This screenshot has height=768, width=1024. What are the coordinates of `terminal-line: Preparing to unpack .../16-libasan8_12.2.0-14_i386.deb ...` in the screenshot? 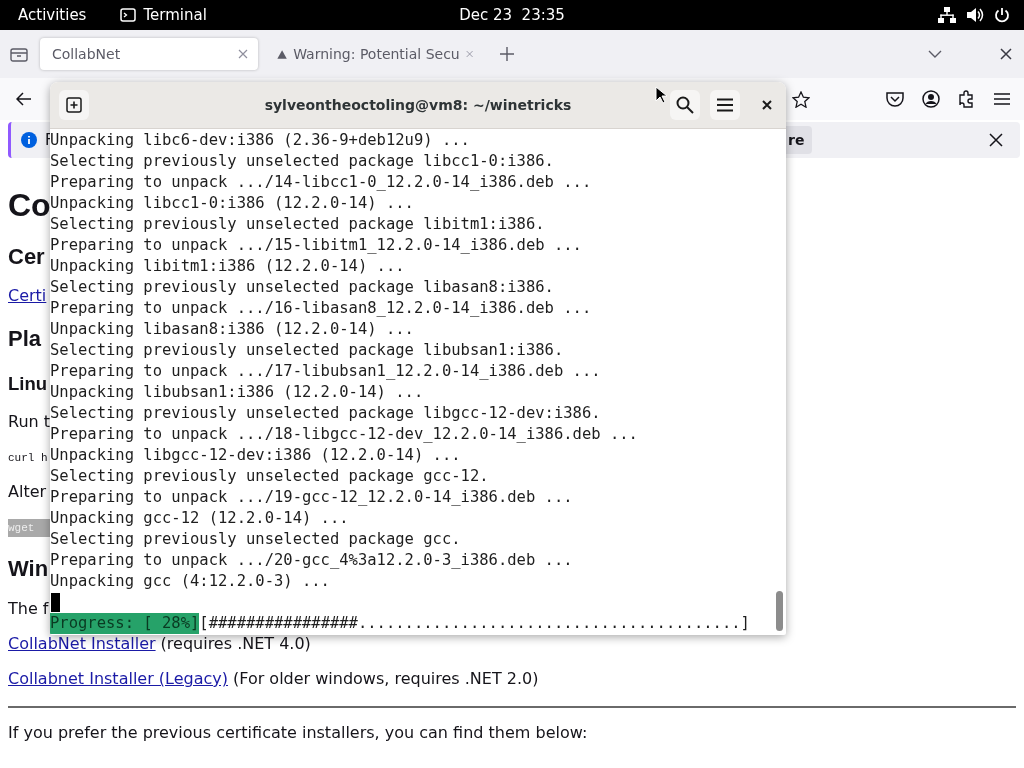 It's located at (321, 308).